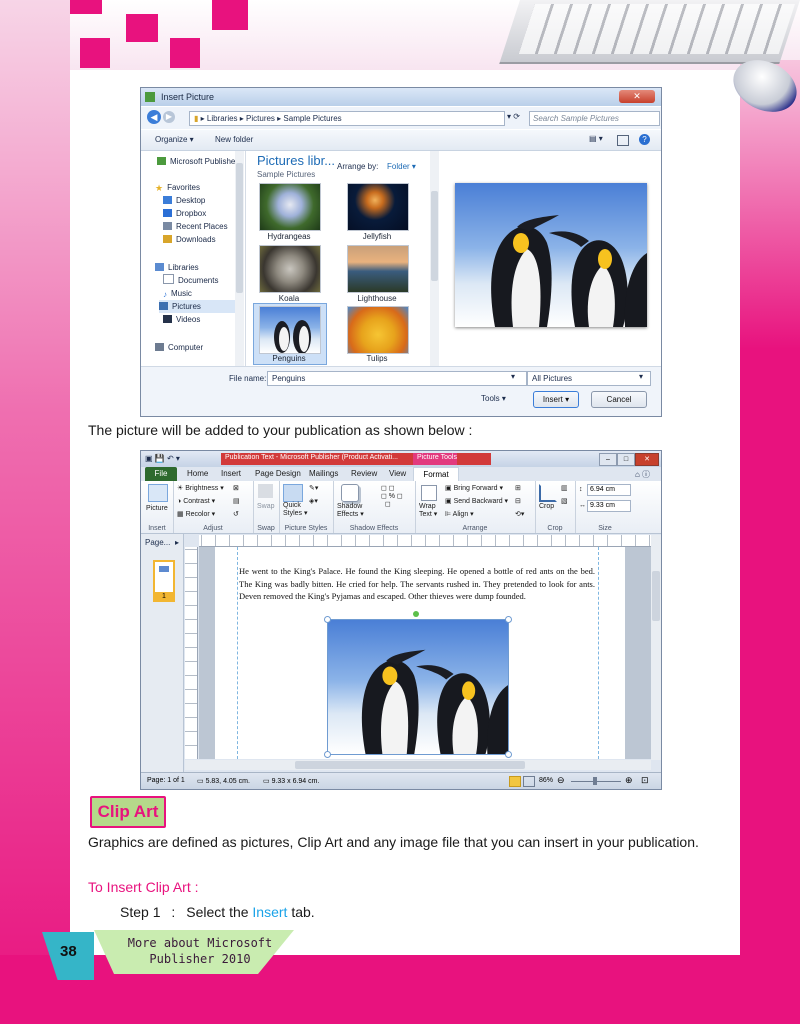 The height and width of the screenshot is (1024, 800). Describe the element at coordinates (629, 780) in the screenshot. I see `zoom-in-icon: ⊕` at that location.